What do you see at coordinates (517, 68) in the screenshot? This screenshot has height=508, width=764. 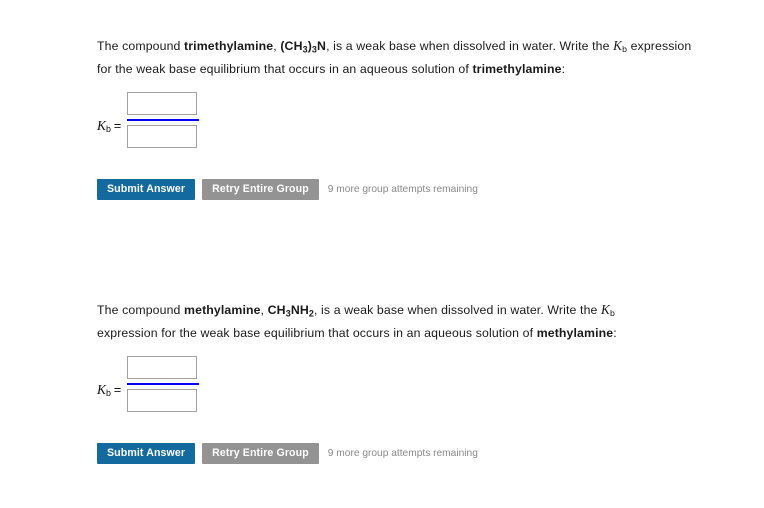 I see `compound-name-repeat: trimethylamine` at bounding box center [517, 68].